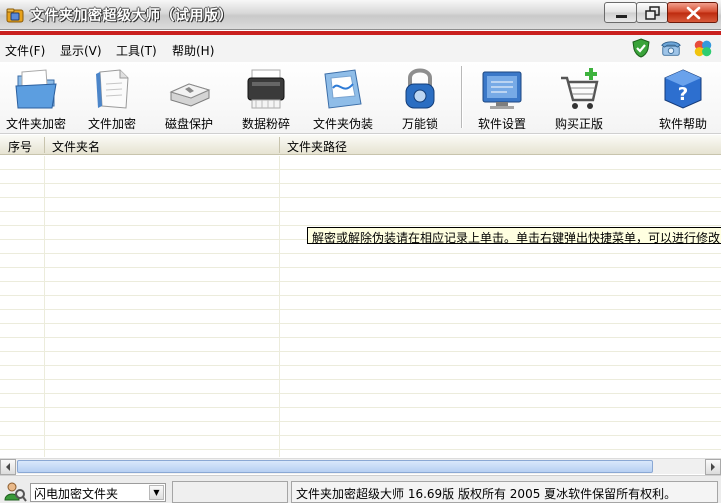 This screenshot has width=721, height=503. Describe the element at coordinates (131, 16) in the screenshot. I see `window-title: 文件夹加密超级大师（试用版）` at that location.